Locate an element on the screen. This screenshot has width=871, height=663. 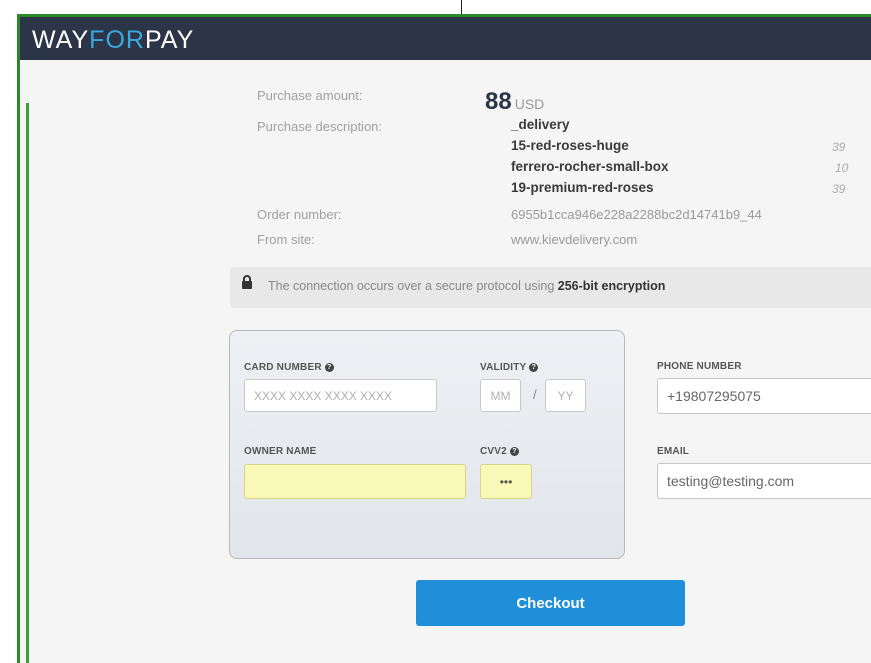
wayforpay-logo: WAYFORPAY is located at coordinates (113, 40).